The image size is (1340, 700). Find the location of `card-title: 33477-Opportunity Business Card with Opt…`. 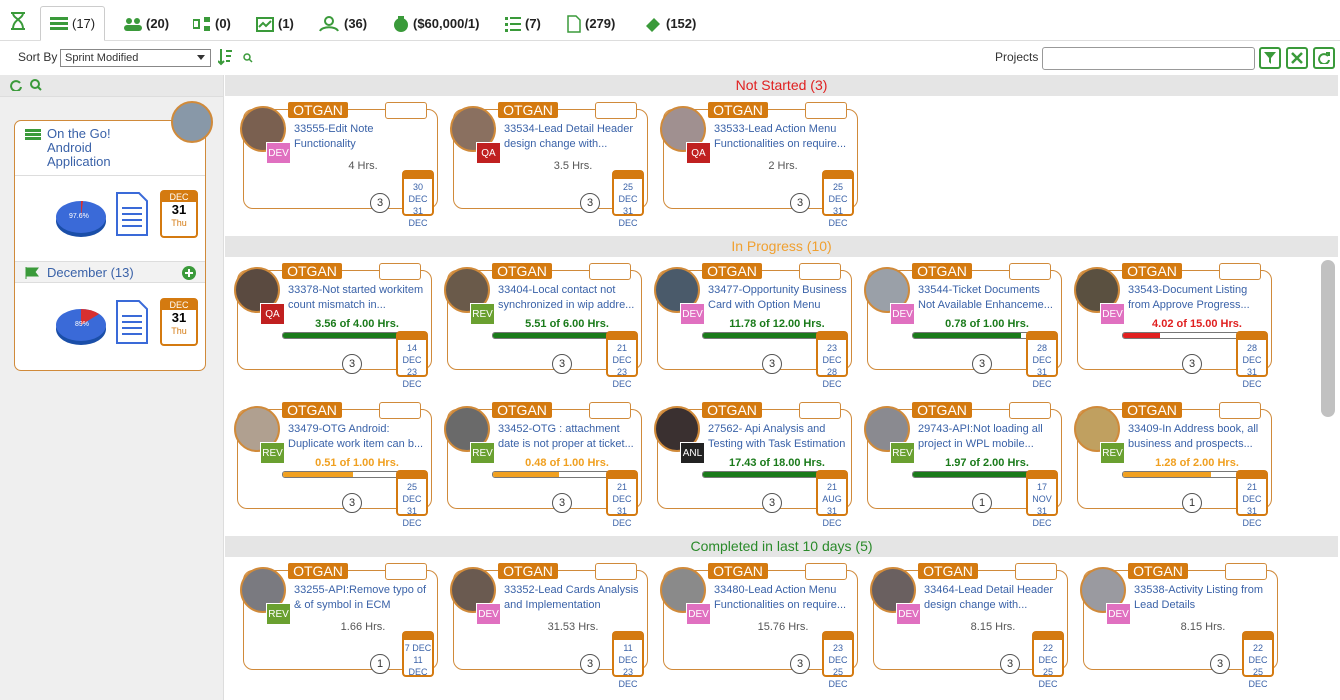

card-title: 33477-Opportunity Business Card with Opt… is located at coordinates (779, 298).